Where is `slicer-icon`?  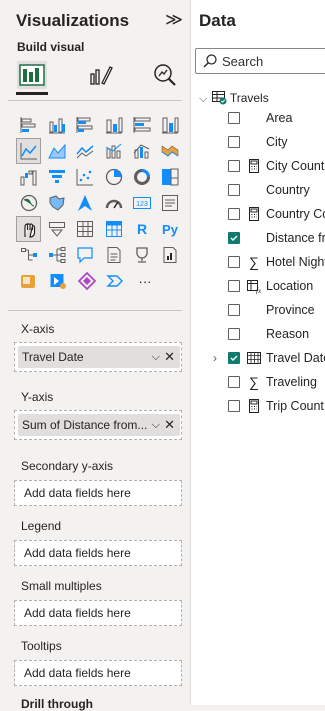
slicer-icon is located at coordinates (56, 229).